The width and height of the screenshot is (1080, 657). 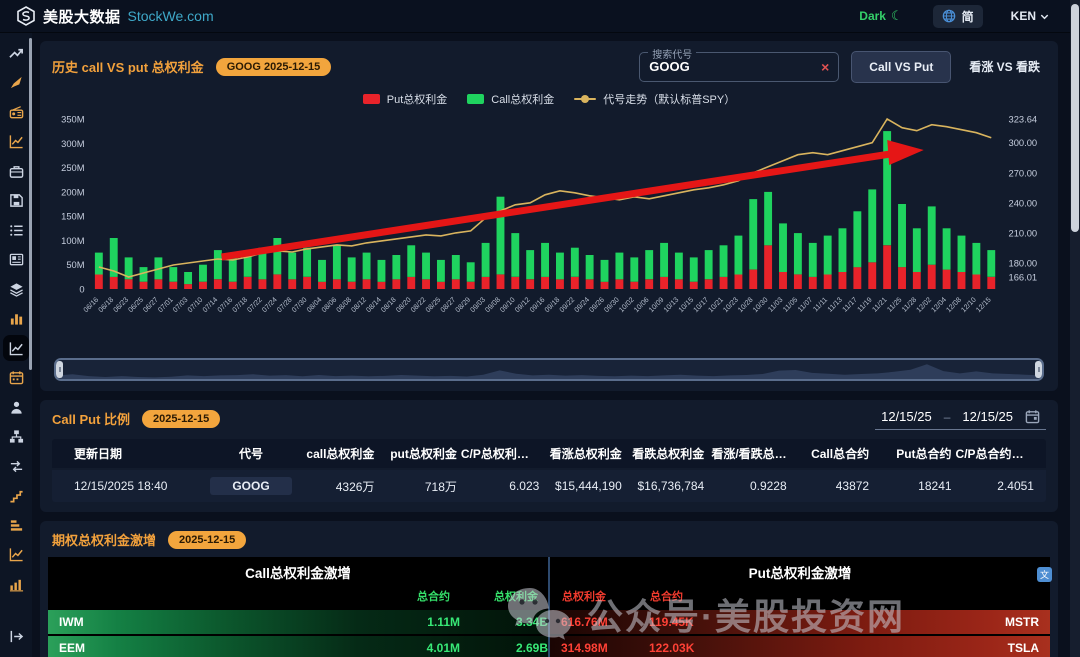 I want to click on sitemap-icon, so click(x=16, y=436).